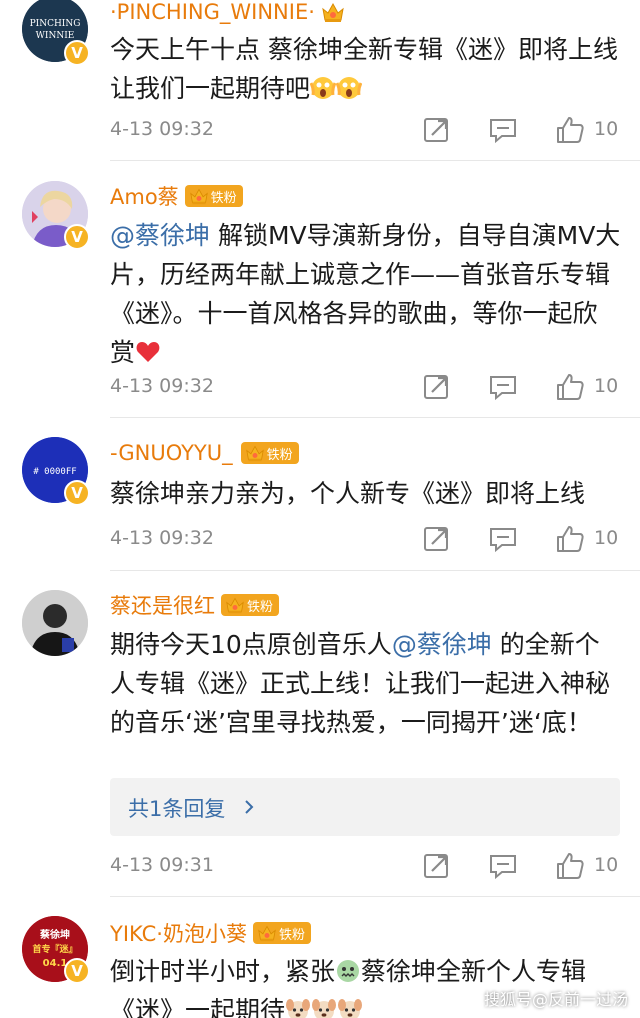 The width and height of the screenshot is (640, 1018). Describe the element at coordinates (212, 12) in the screenshot. I see `username: ·PINCHING_WINNIE·` at that location.